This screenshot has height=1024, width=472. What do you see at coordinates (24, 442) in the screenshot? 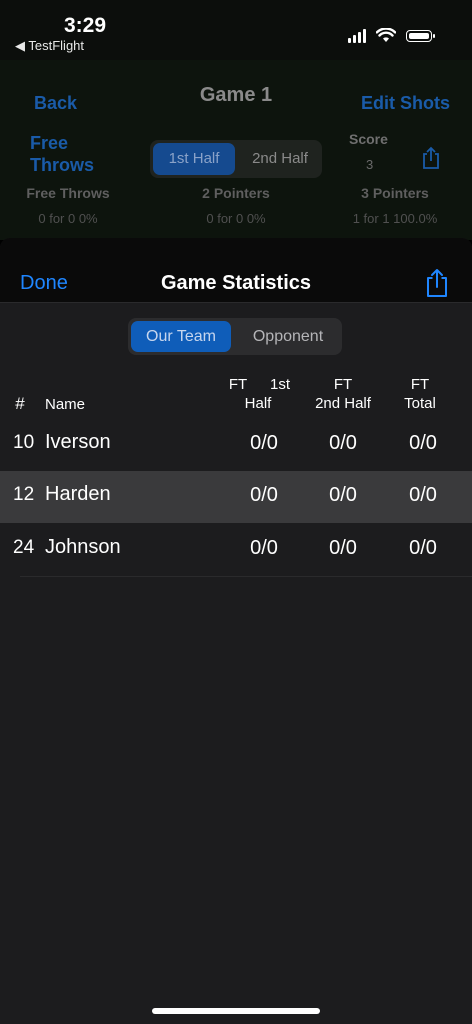
I see `player-number: 10` at bounding box center [24, 442].